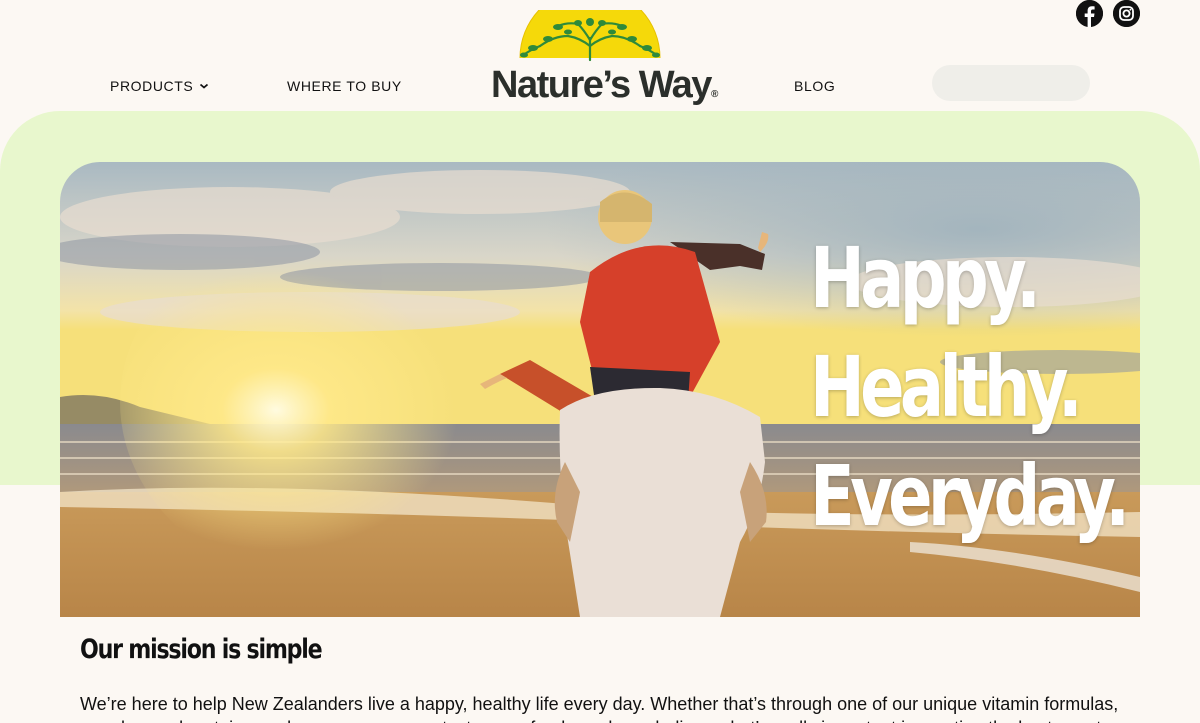 The width and height of the screenshot is (1200, 723). Describe the element at coordinates (1089, 13) in the screenshot. I see `facebook-icon` at that location.